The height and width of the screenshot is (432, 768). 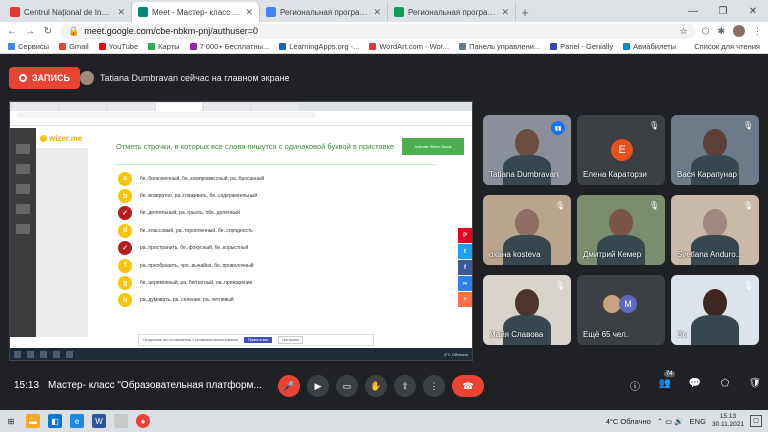 What do you see at coordinates (525, 12) in the screenshot?
I see `new-tab-button: +` at bounding box center [525, 12].